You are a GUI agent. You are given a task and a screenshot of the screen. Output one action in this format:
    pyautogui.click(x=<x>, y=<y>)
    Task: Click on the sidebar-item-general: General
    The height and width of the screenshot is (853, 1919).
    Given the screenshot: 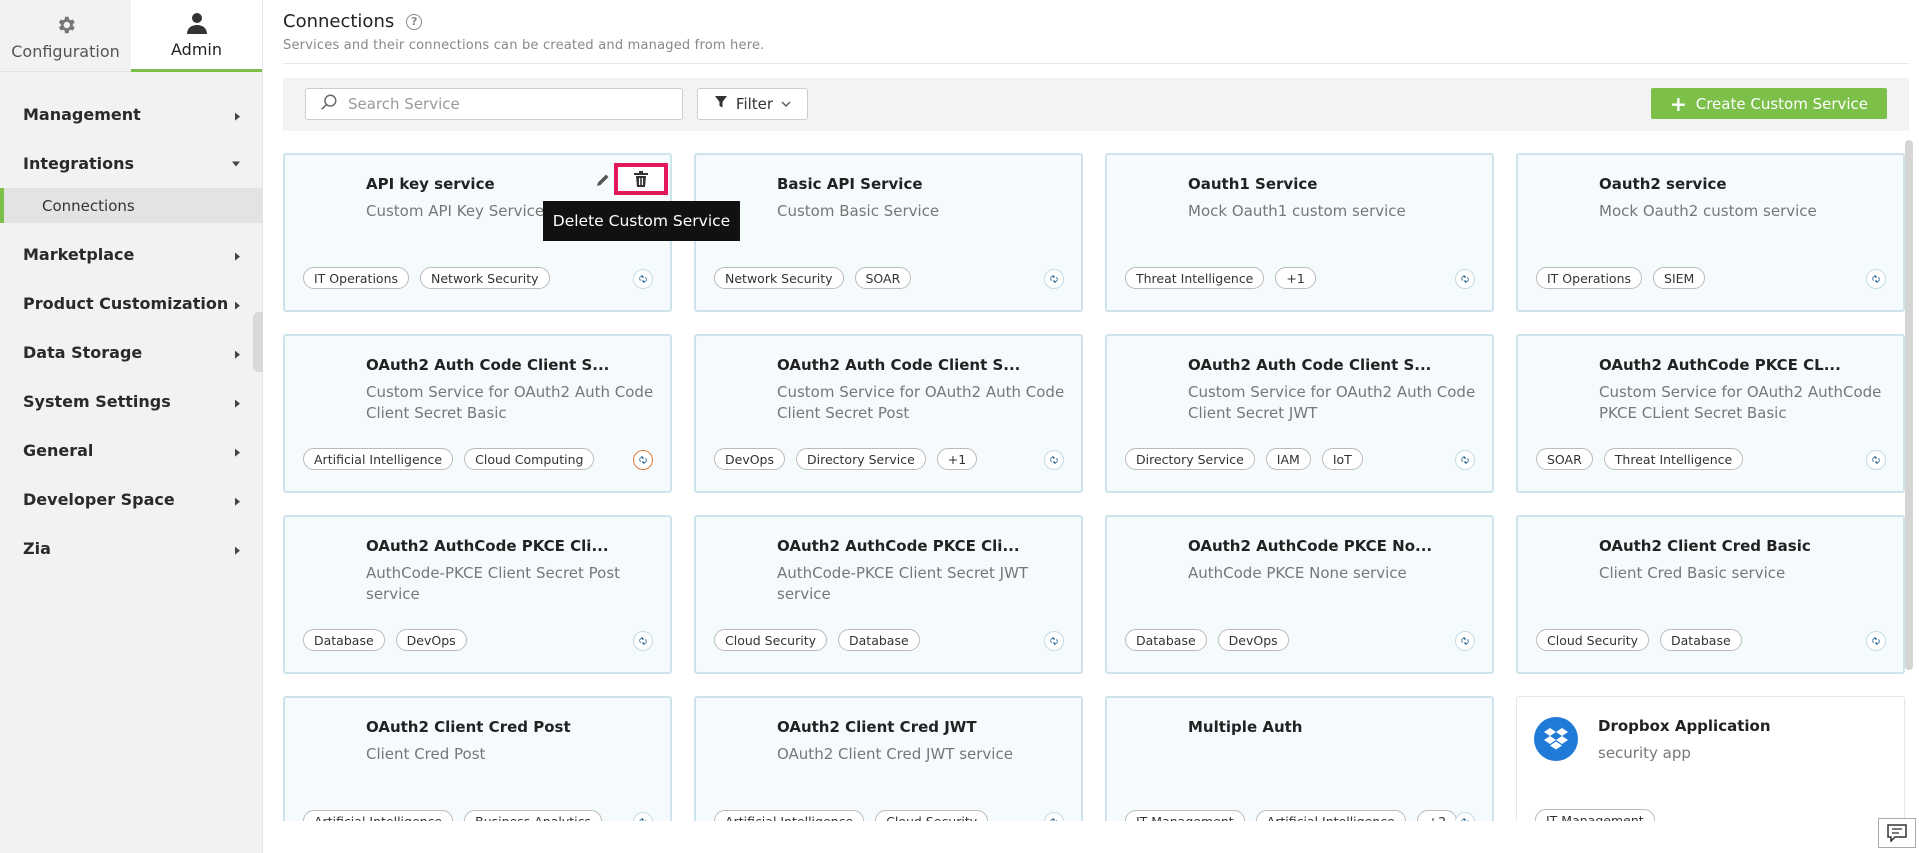 What is the action you would take?
    pyautogui.click(x=131, y=450)
    